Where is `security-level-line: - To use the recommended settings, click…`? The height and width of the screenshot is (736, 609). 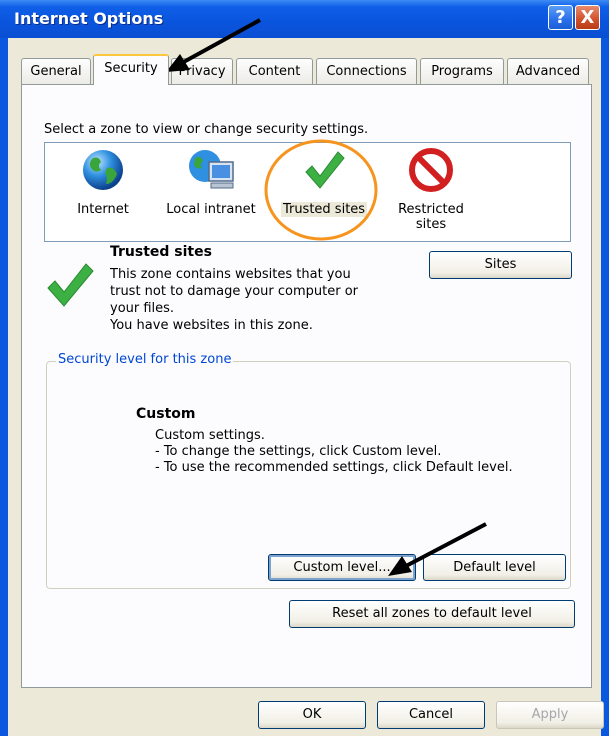
security-level-line: - To use the recommended settings, click… is located at coordinates (334, 467).